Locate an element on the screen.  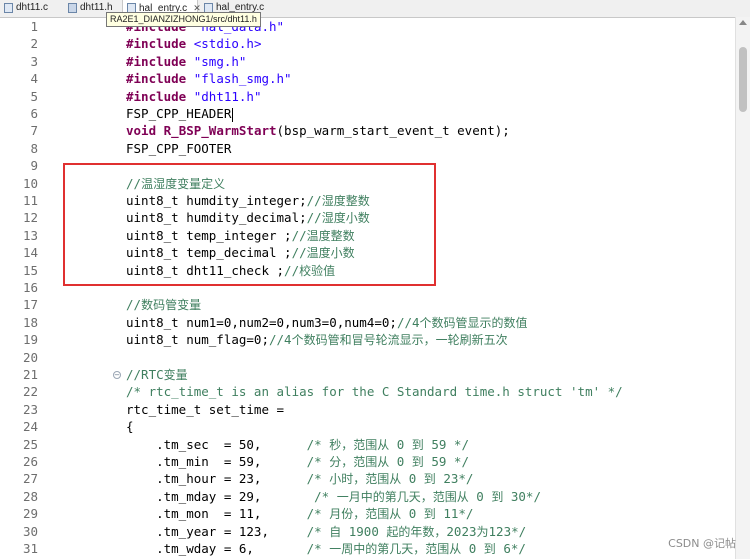
code-line: #include "smg.h" is located at coordinates (186, 61).